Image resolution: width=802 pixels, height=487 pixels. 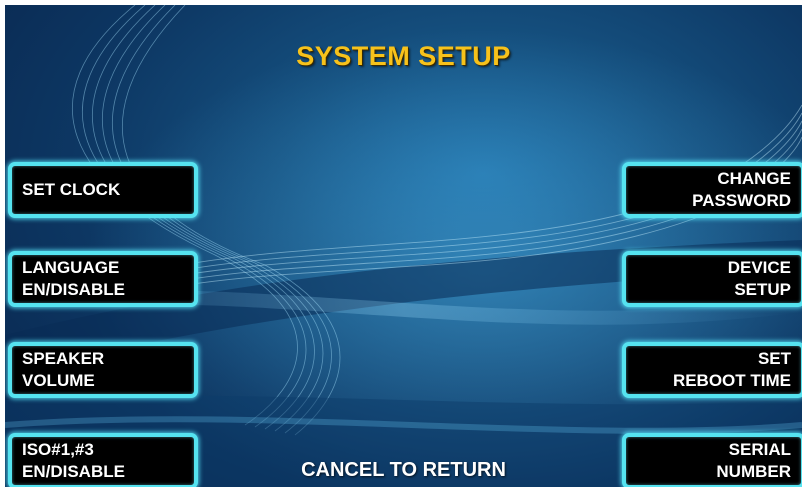 I want to click on button-label-line1: SET, so click(x=774, y=358).